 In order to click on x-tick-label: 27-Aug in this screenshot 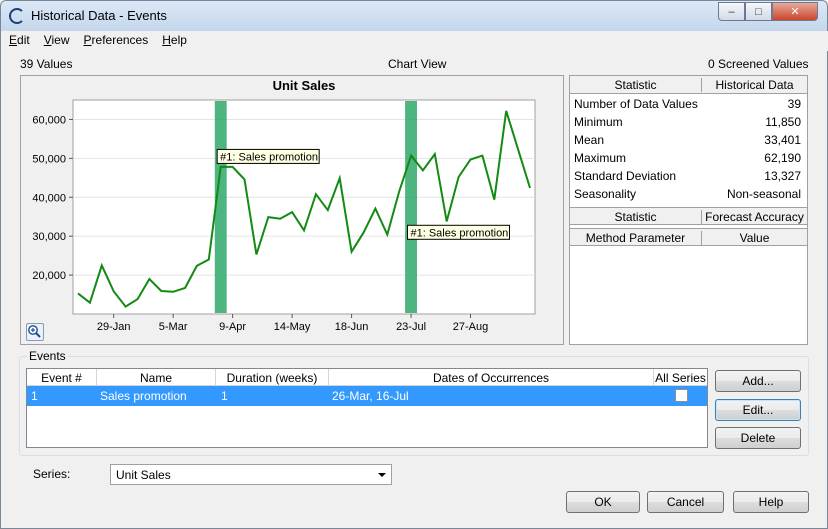, I will do `click(470, 327)`.